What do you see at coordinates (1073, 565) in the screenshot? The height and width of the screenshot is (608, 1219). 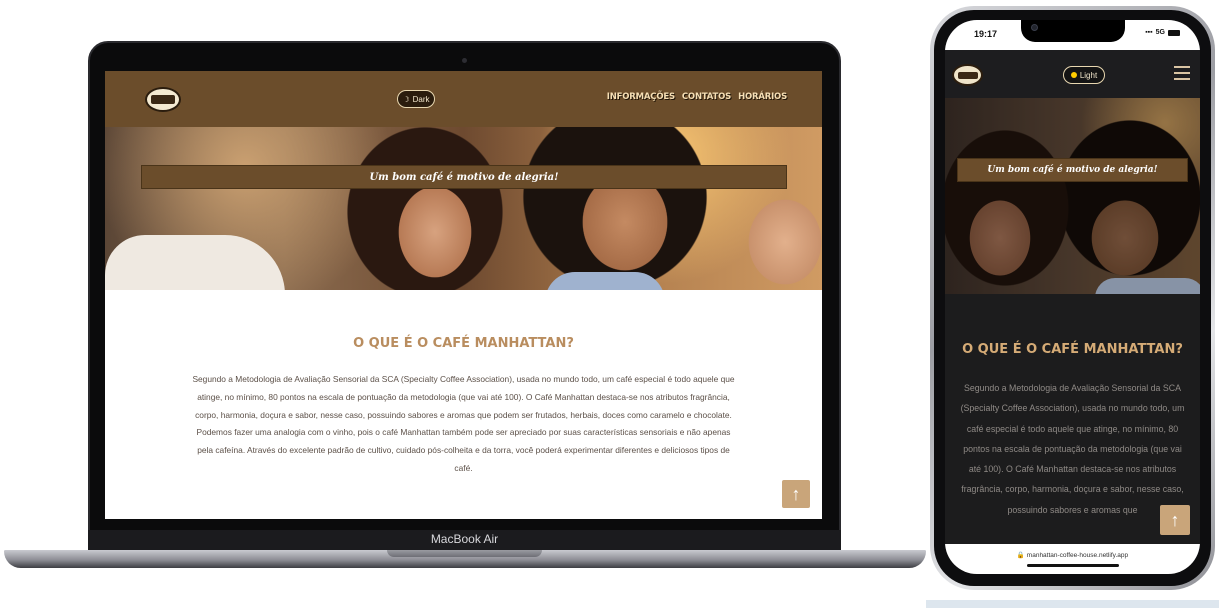 I see `home-indicator` at bounding box center [1073, 565].